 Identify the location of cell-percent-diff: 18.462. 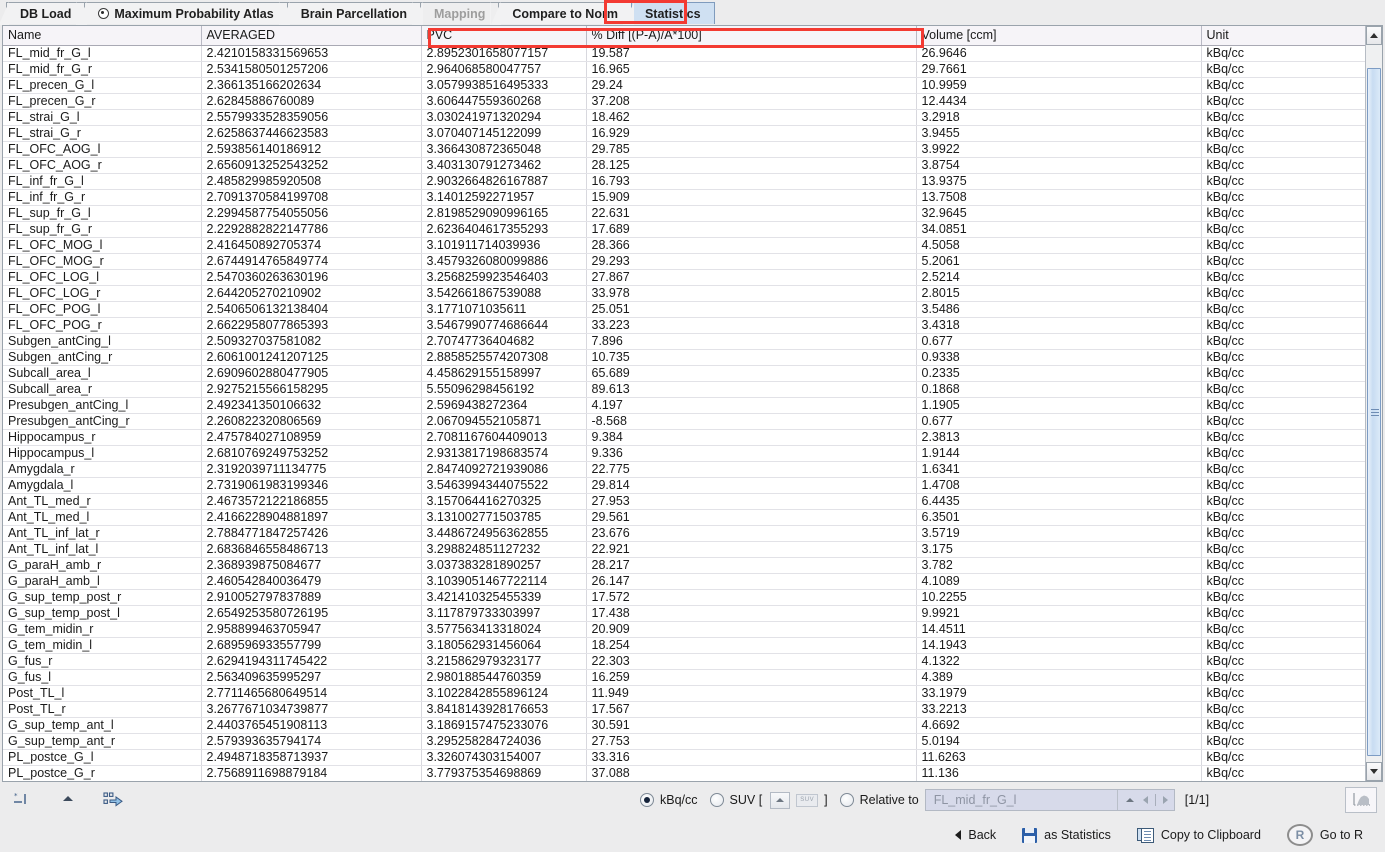
(751, 117).